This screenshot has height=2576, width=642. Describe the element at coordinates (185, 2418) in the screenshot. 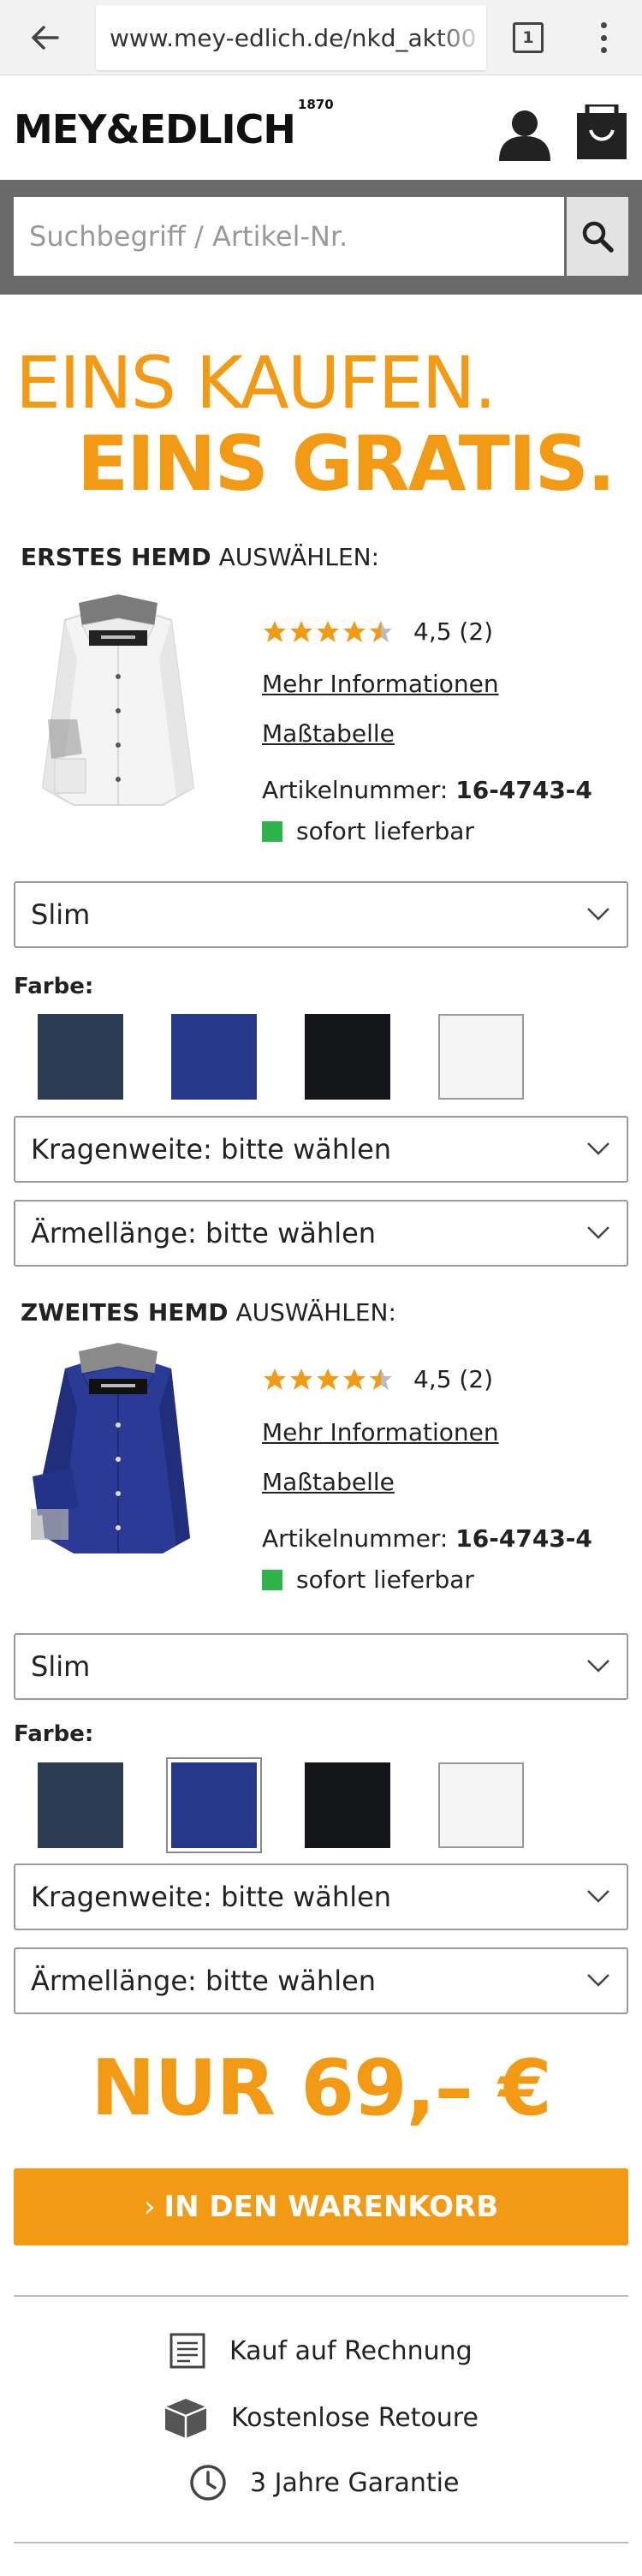

I see `package-icon` at that location.